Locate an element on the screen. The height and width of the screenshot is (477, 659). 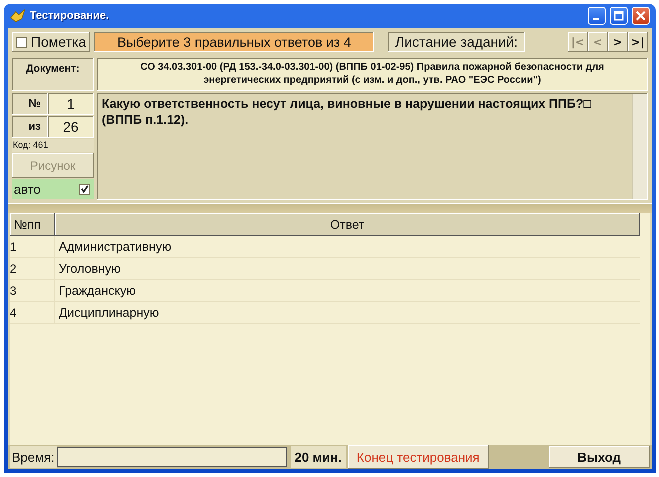
table-cell-text: Административную is located at coordinates (115, 247).